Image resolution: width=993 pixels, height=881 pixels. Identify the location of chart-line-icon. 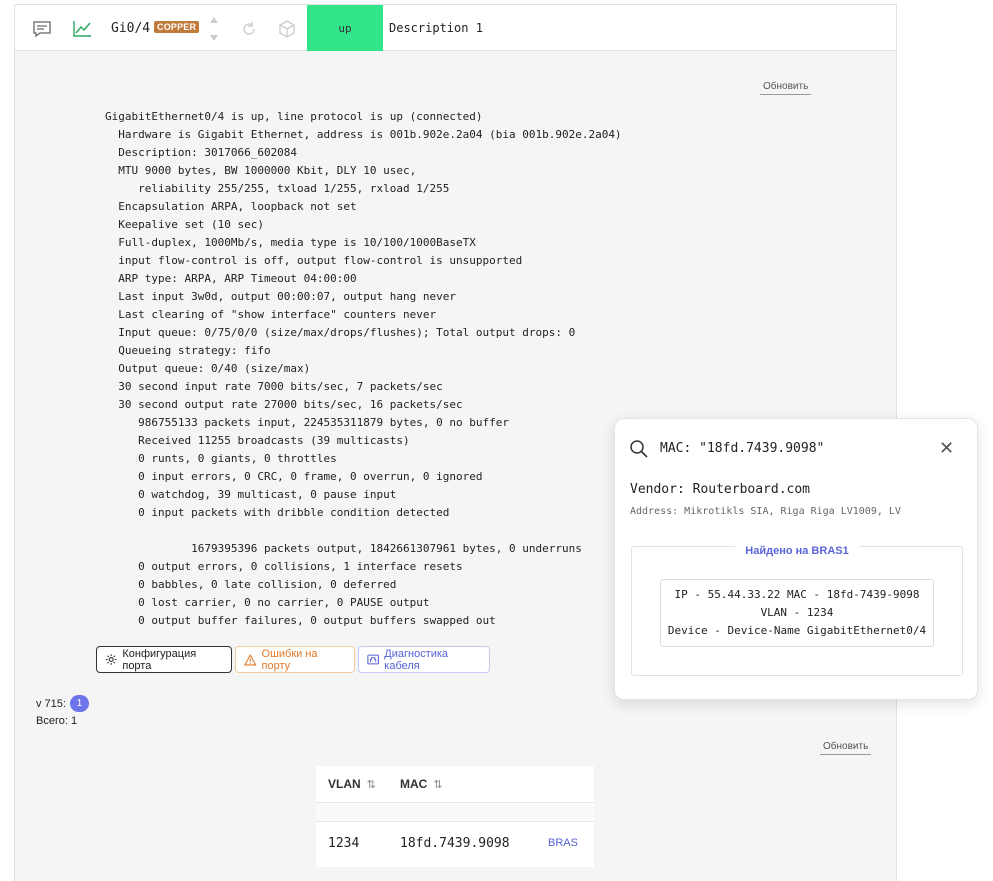
(82, 29).